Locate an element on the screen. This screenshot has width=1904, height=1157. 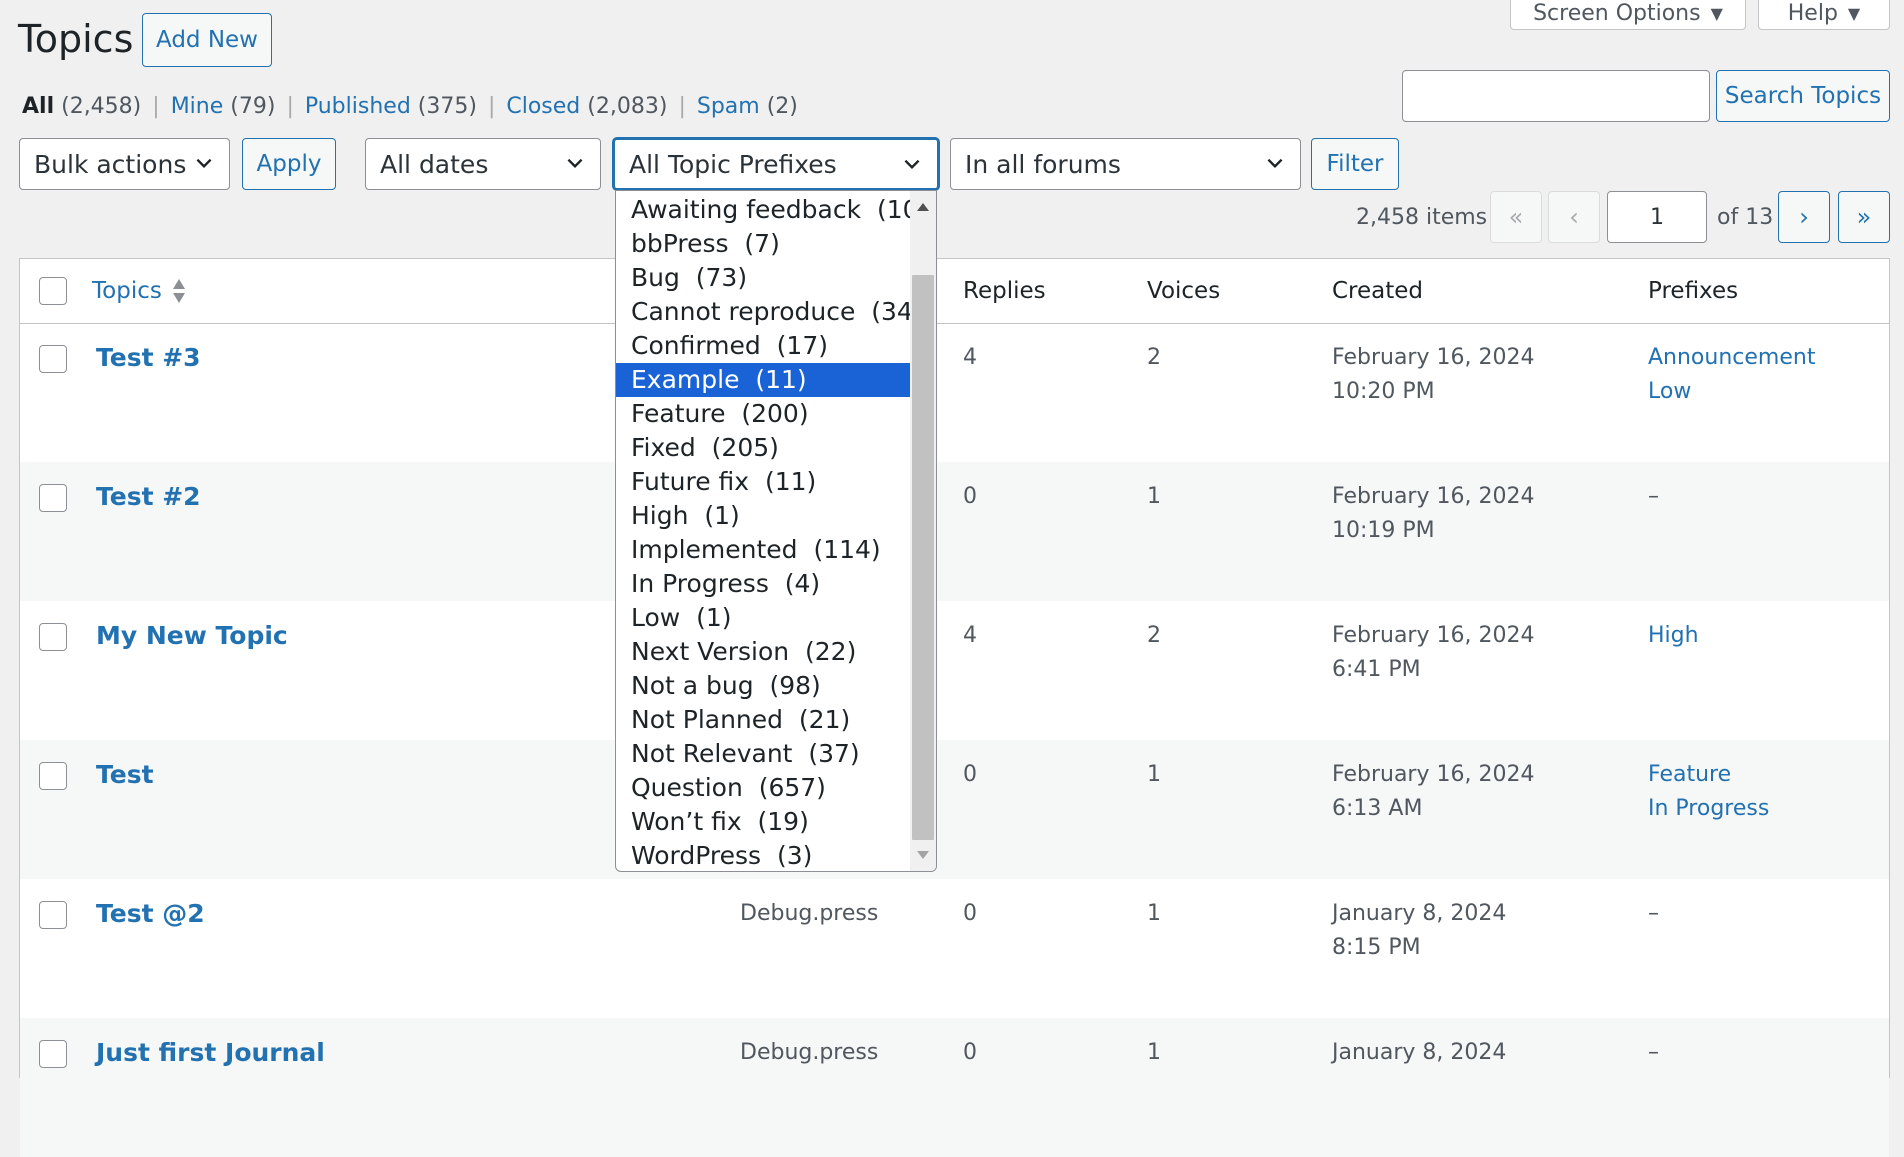
topic-prefix-select: All Topic Prefixes is located at coordinates (776, 164).